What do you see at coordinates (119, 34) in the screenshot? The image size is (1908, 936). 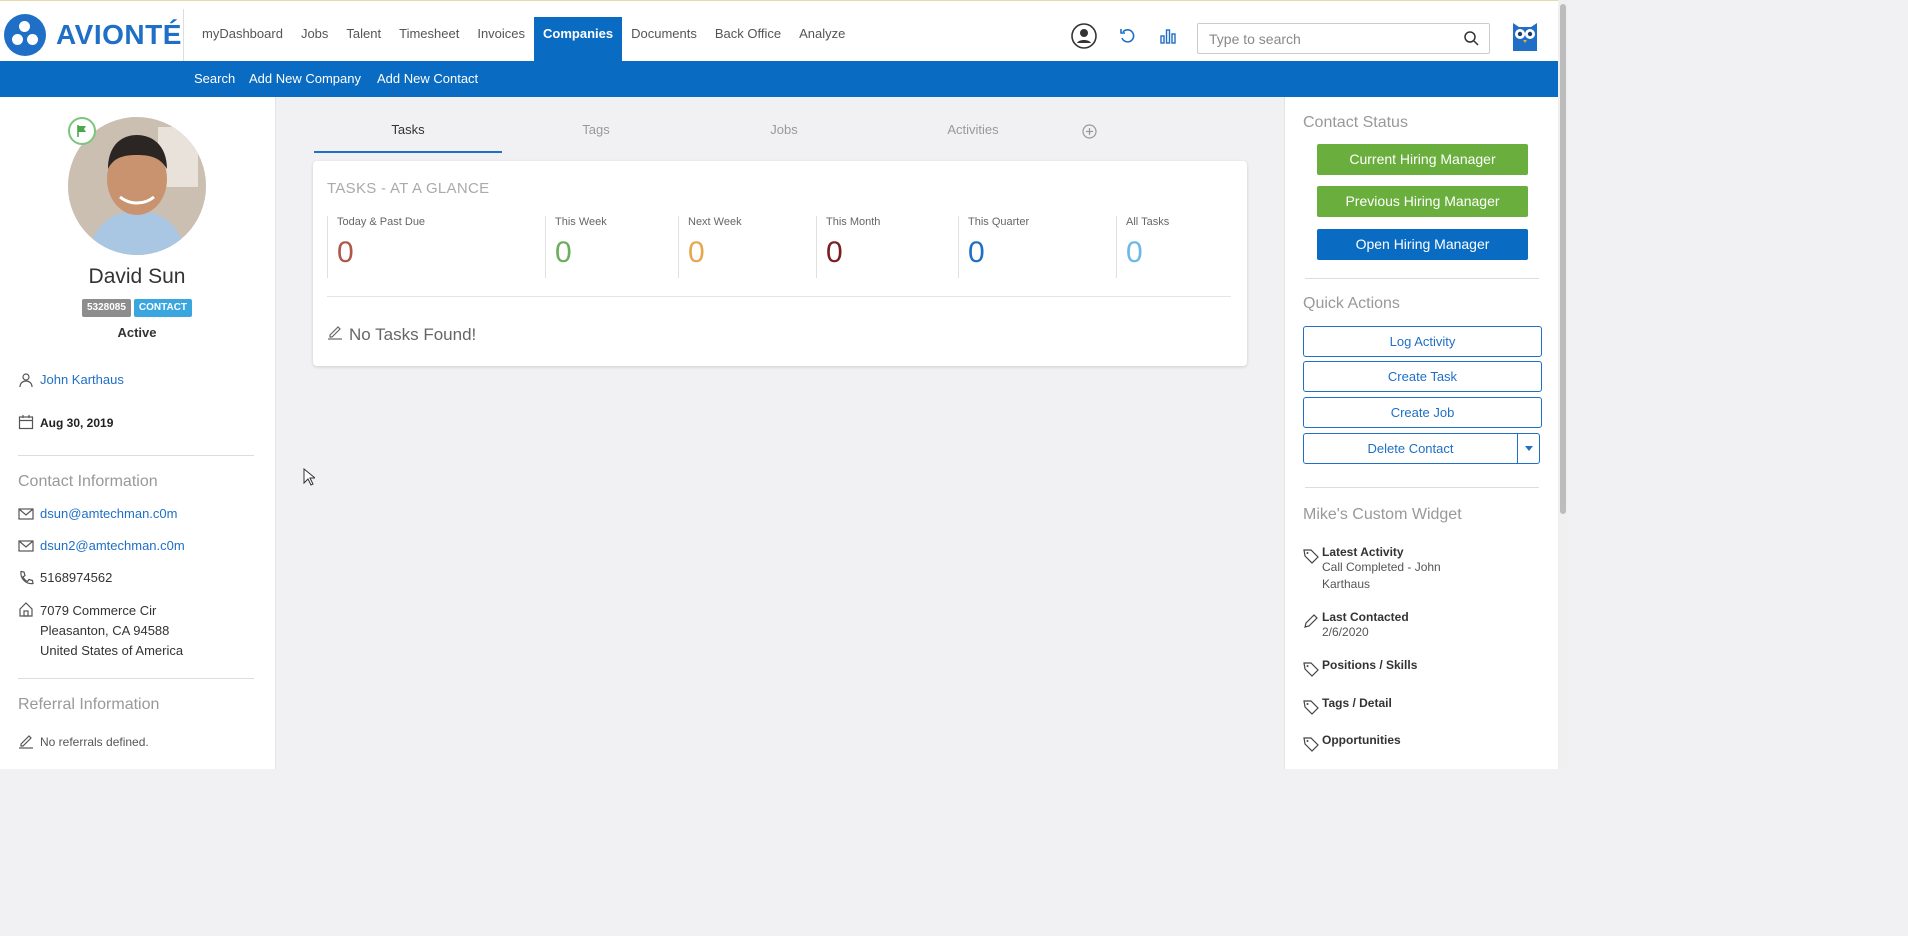 I see `brand-name: AVIONTÉ` at bounding box center [119, 34].